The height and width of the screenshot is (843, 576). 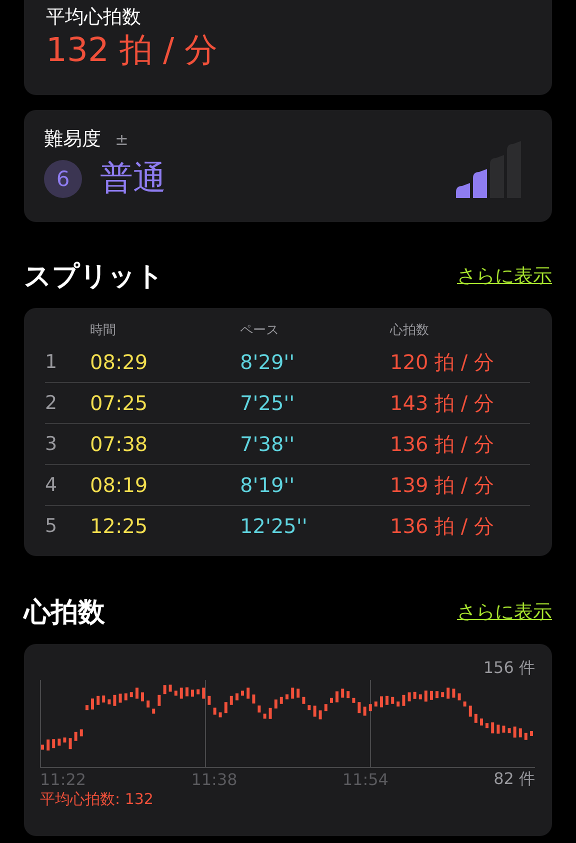 I want to click on split-number: 4, so click(x=51, y=485).